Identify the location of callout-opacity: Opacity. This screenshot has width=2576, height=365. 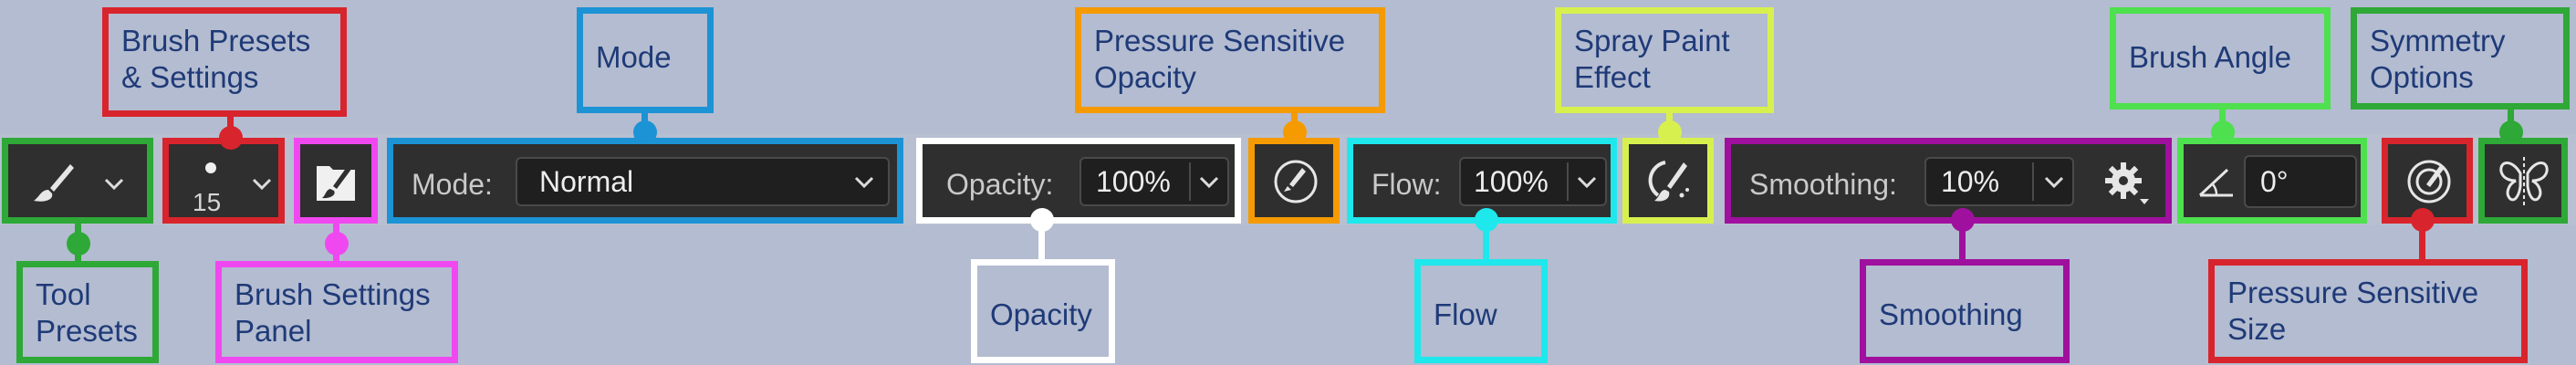
(1043, 311).